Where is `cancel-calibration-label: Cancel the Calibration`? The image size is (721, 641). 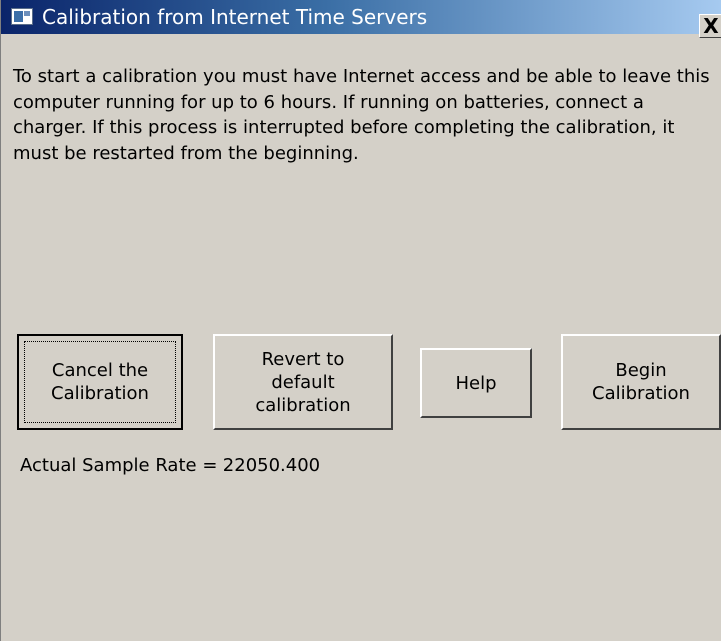
cancel-calibration-label: Cancel the Calibration is located at coordinates (100, 382).